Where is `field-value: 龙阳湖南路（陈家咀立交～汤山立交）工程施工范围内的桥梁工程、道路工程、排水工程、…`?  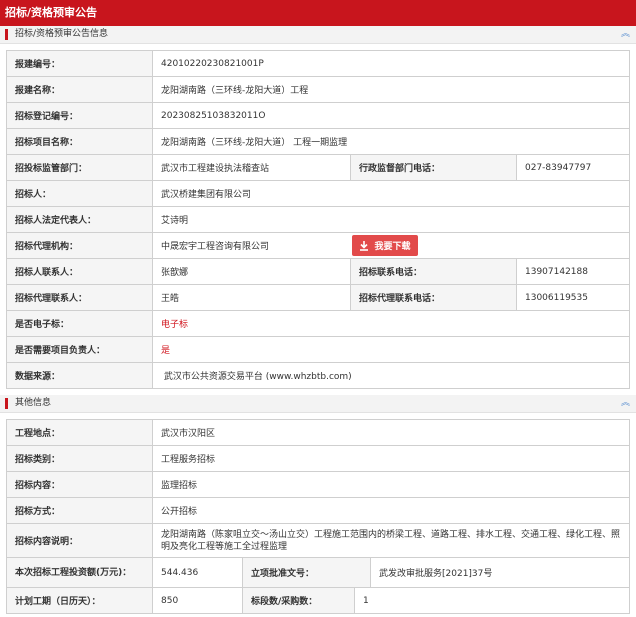 field-value: 龙阳湖南路（陈家咀立交～汤山立交）工程施工范围内的桥梁工程、道路工程、排水工程、… is located at coordinates (391, 540).